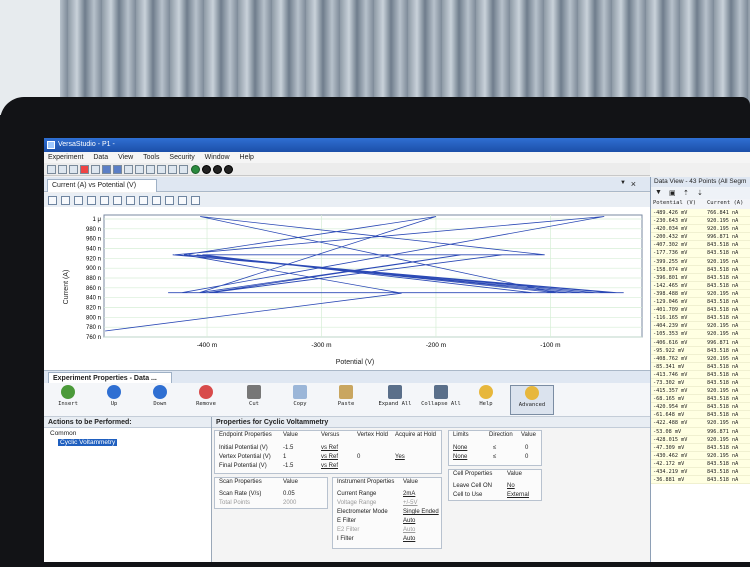 This screenshot has width=750, height=567. I want to click on skip-icon, so click(183, 169).